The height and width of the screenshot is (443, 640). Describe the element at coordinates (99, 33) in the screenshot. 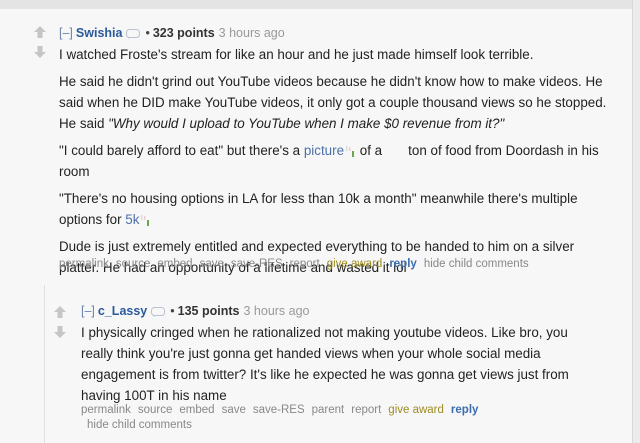

I see `comment-author: Swishia` at that location.